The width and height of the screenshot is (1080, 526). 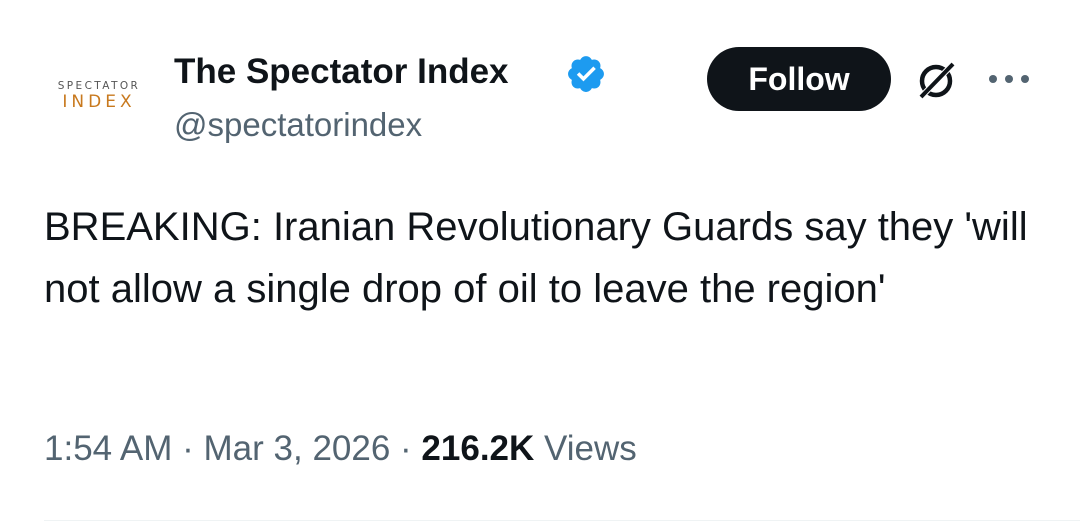 I want to click on divider, so click(x=562, y=520).